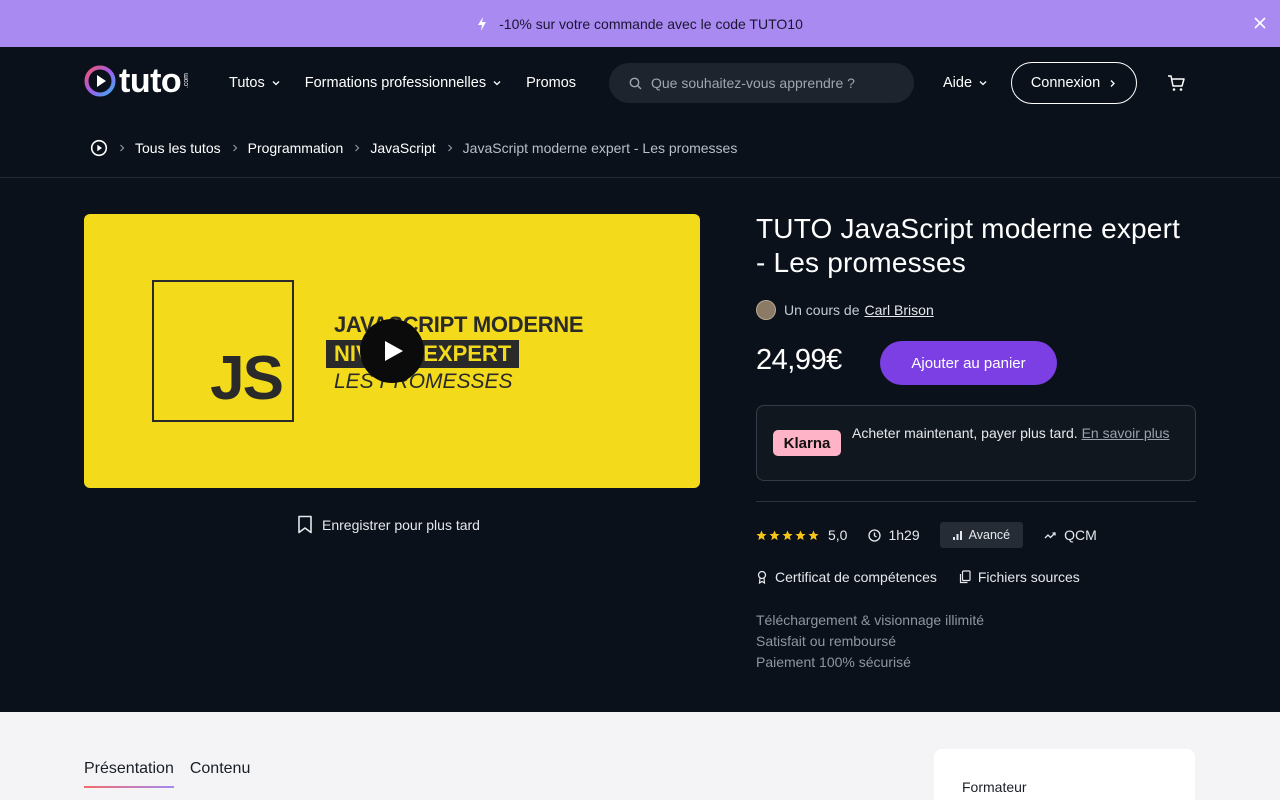 This screenshot has width=1280, height=800. What do you see at coordinates (305, 524) in the screenshot?
I see `bookmark-icon` at bounding box center [305, 524].